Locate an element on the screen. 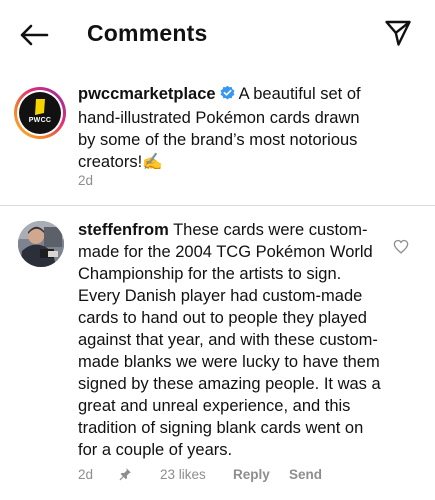 The image size is (435, 500). pwcc-logo-mark-icon is located at coordinates (40, 107).